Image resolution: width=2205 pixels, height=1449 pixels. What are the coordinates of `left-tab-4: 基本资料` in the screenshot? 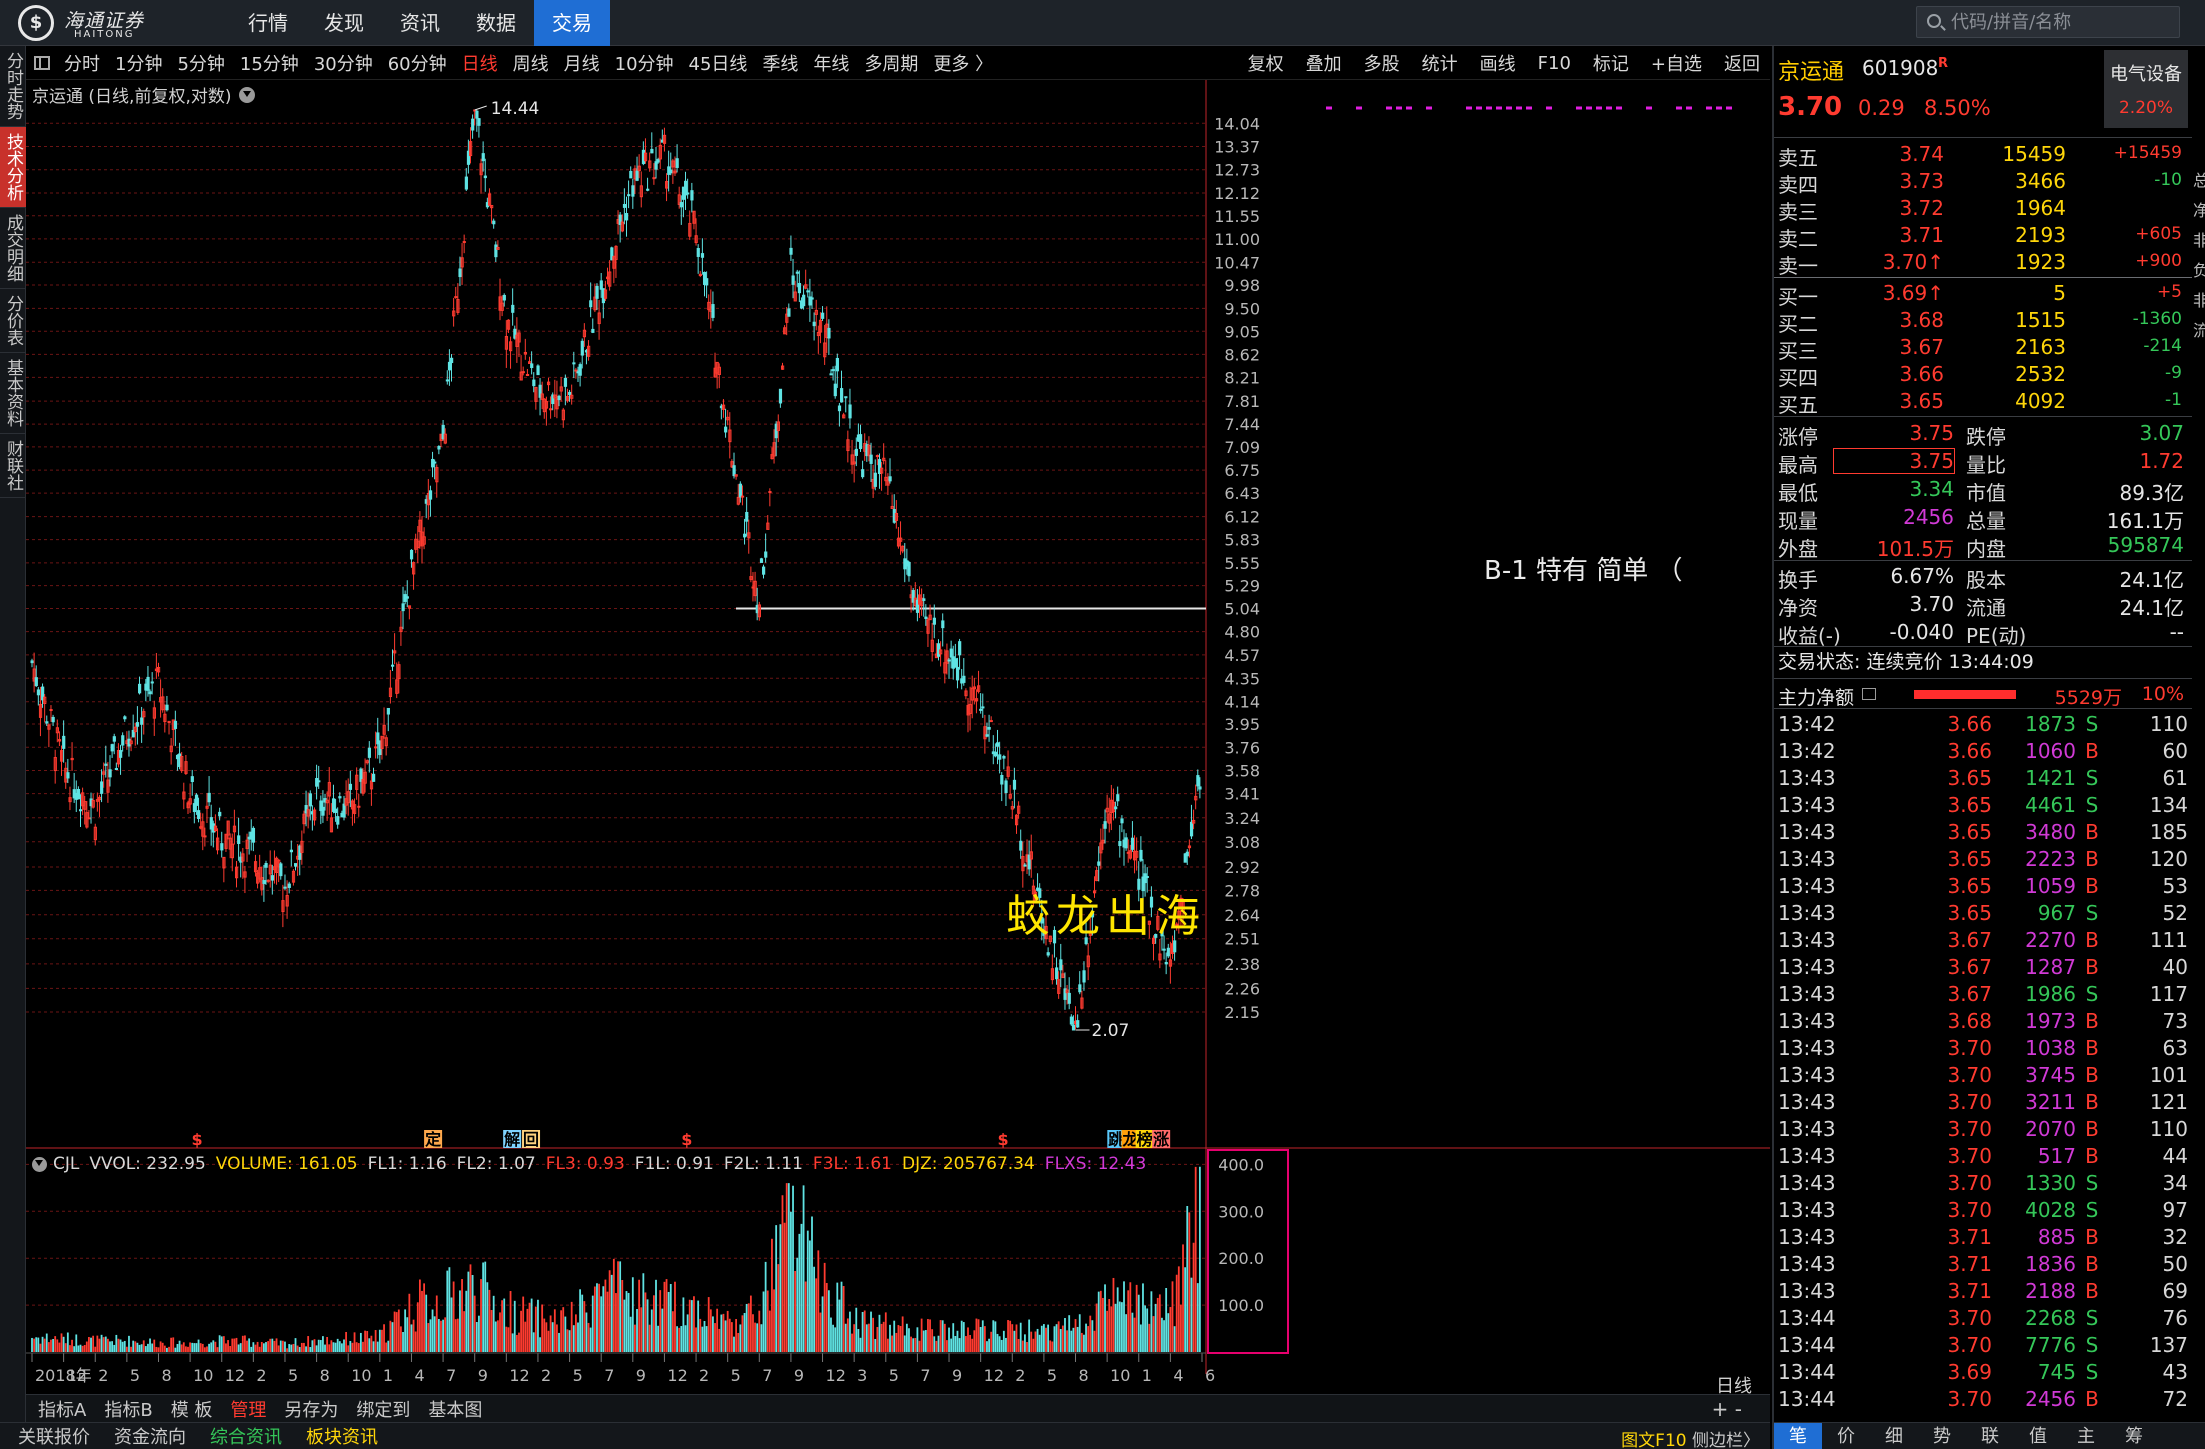 It's located at (13, 393).